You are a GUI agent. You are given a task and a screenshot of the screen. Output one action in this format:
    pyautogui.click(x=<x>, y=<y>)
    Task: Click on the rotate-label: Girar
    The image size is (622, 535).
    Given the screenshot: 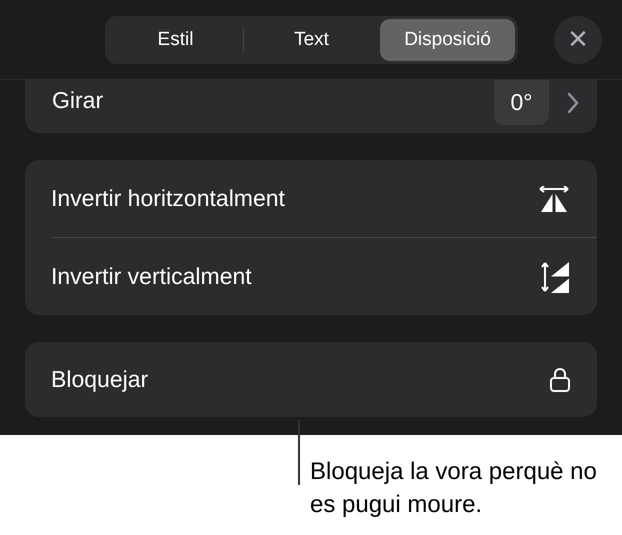 What is the action you would take?
    pyautogui.click(x=78, y=100)
    